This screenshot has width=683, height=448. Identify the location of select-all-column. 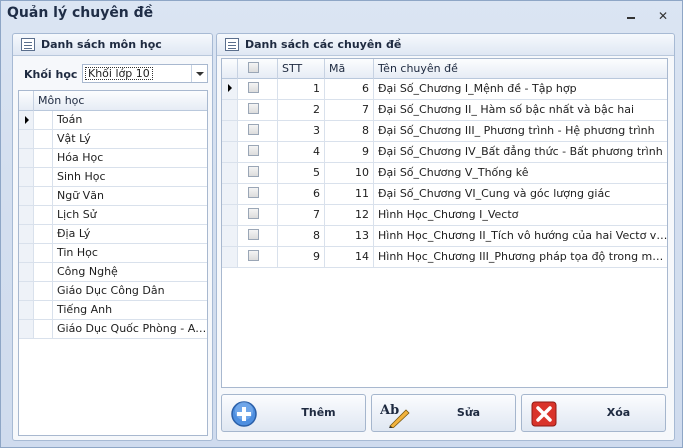
(258, 69).